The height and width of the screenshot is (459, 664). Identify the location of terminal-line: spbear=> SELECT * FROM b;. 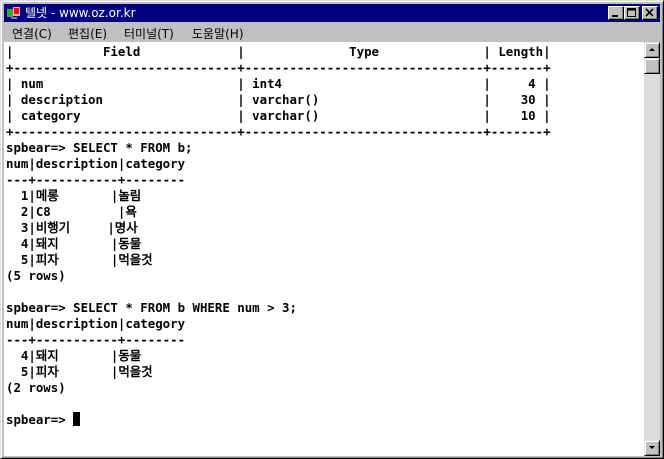
(99, 147).